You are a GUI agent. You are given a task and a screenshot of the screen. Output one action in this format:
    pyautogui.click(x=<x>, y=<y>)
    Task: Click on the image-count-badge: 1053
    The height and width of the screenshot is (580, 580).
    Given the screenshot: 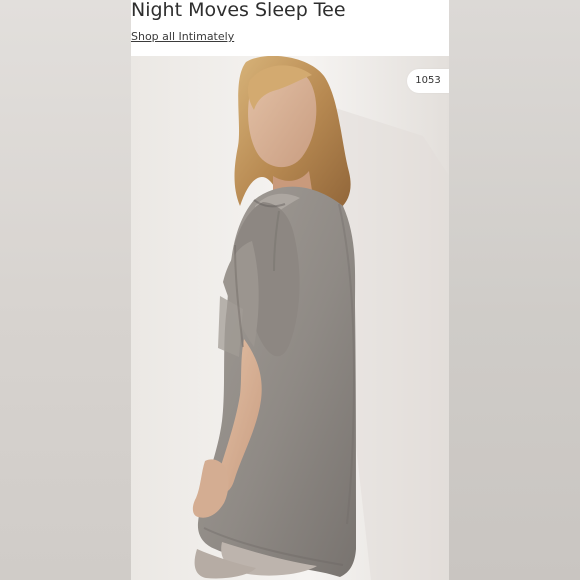 What is the action you would take?
    pyautogui.click(x=428, y=81)
    